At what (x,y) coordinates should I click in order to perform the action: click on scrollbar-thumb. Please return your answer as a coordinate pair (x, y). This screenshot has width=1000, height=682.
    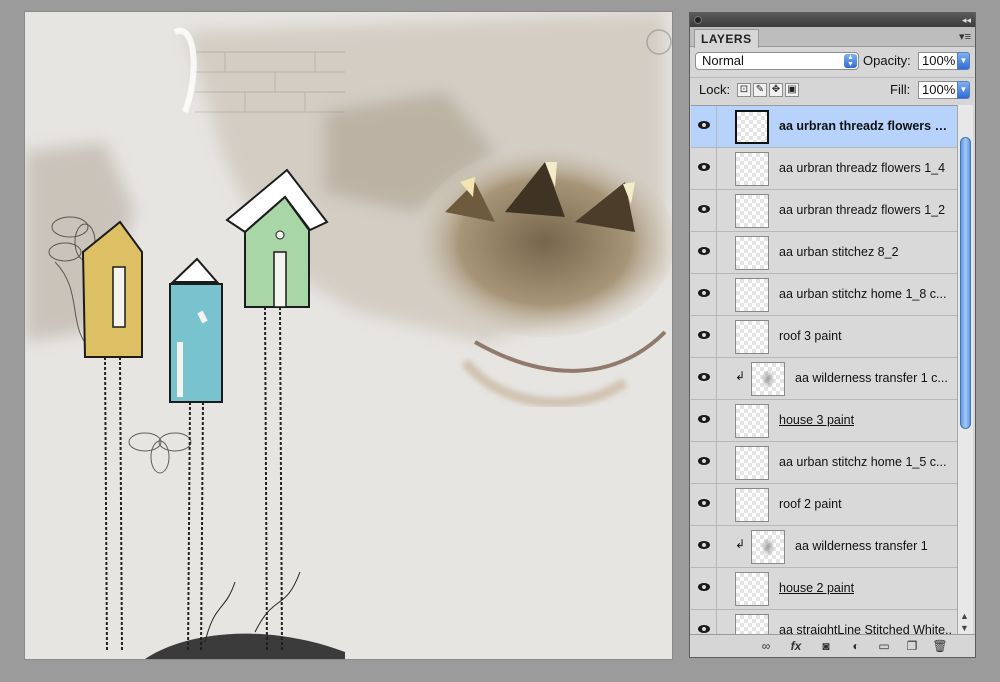
    Looking at the image, I should click on (965, 283).